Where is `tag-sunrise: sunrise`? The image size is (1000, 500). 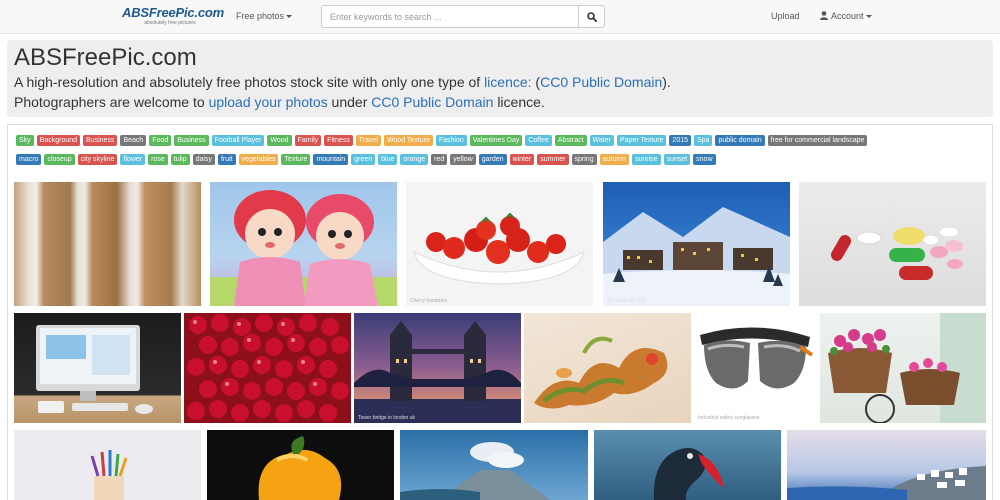 tag-sunrise: sunrise is located at coordinates (646, 159).